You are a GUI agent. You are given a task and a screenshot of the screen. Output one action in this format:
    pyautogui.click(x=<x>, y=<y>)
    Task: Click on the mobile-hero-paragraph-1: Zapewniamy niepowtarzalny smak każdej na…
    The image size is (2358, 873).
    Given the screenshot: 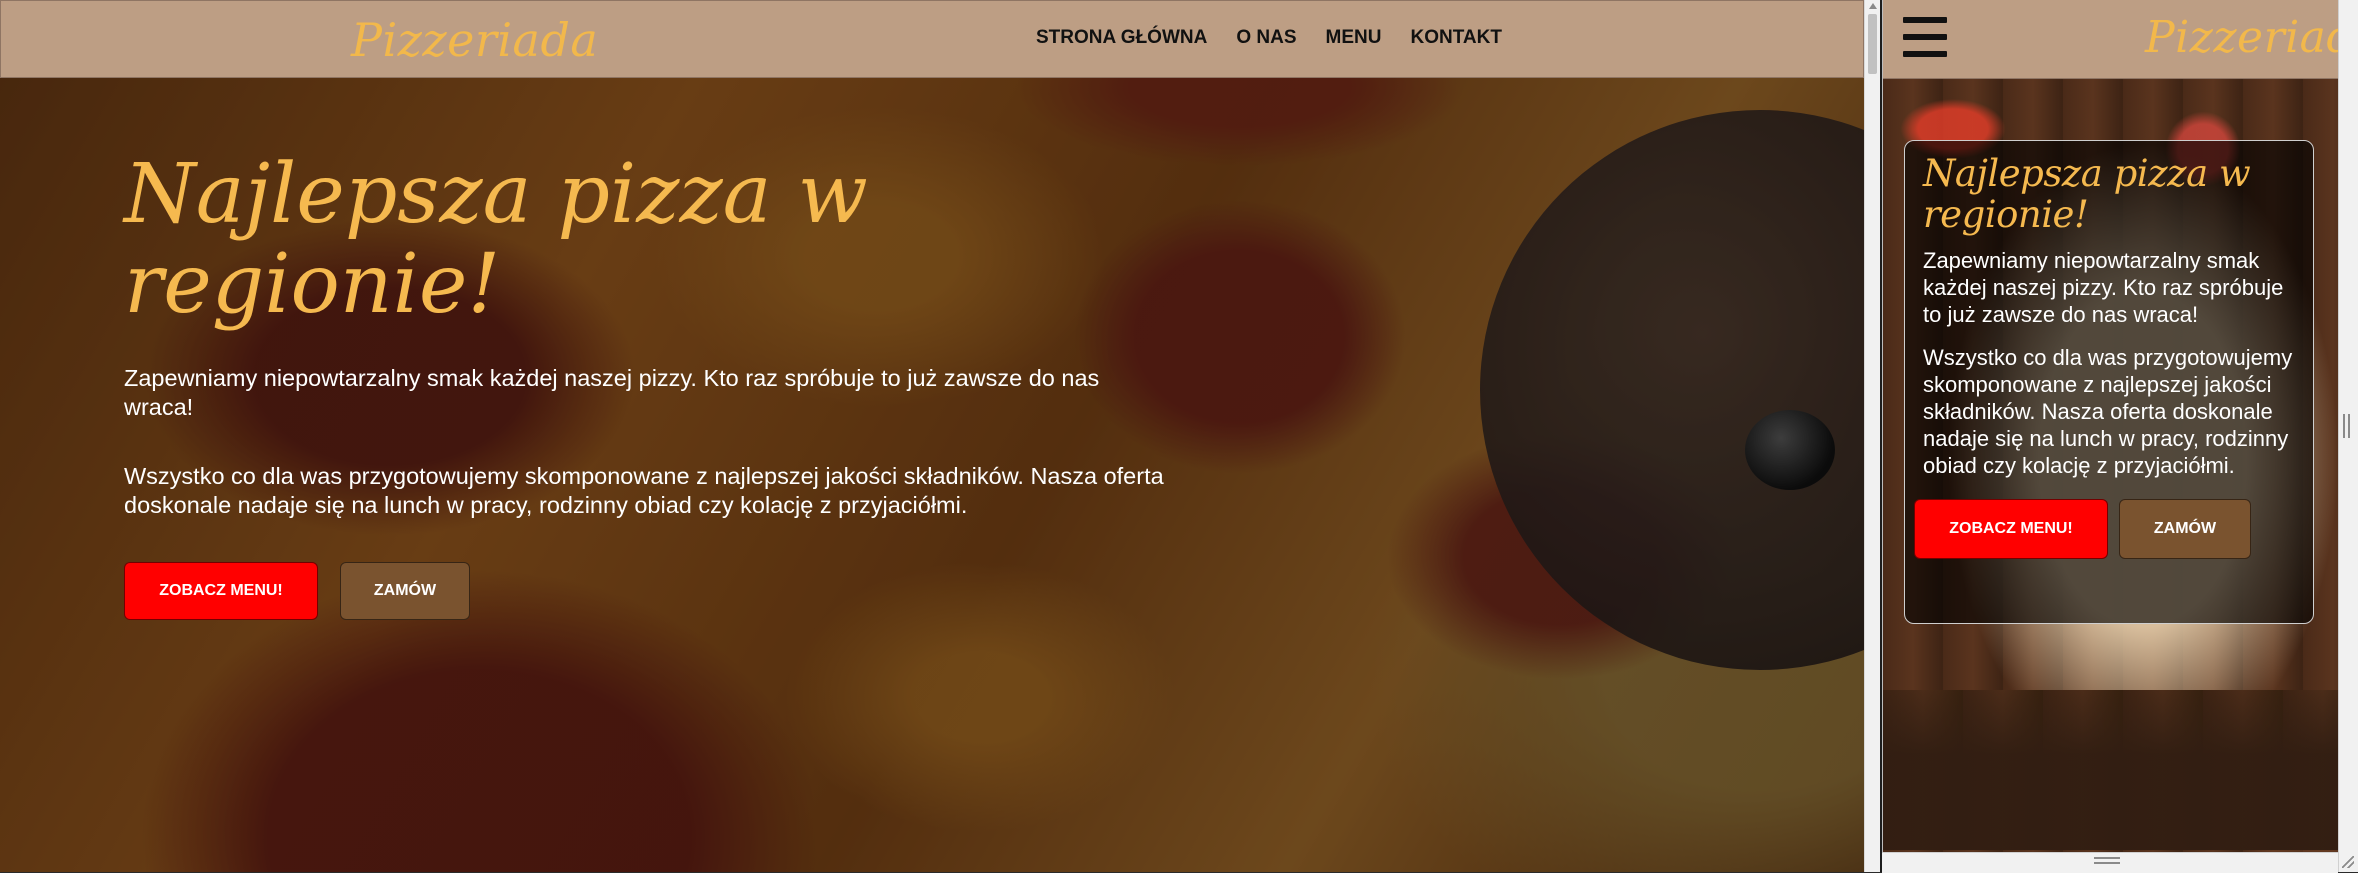 What is the action you would take?
    pyautogui.click(x=2103, y=288)
    